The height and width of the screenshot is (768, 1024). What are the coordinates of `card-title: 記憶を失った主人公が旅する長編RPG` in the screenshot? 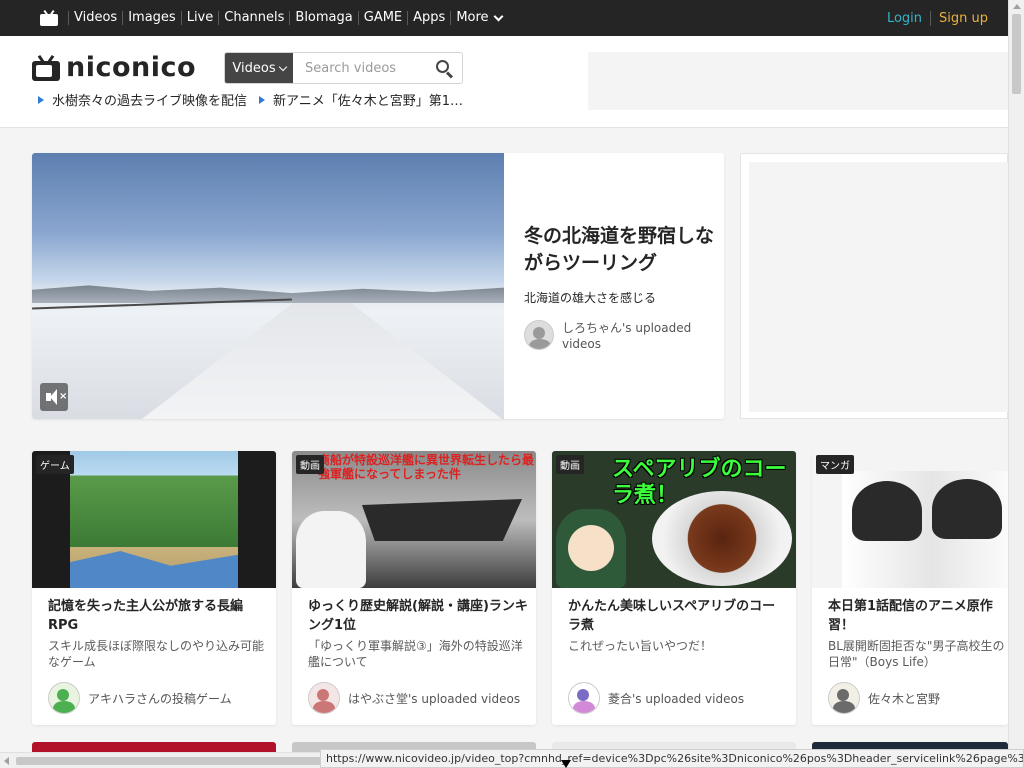 It's located at (158, 616).